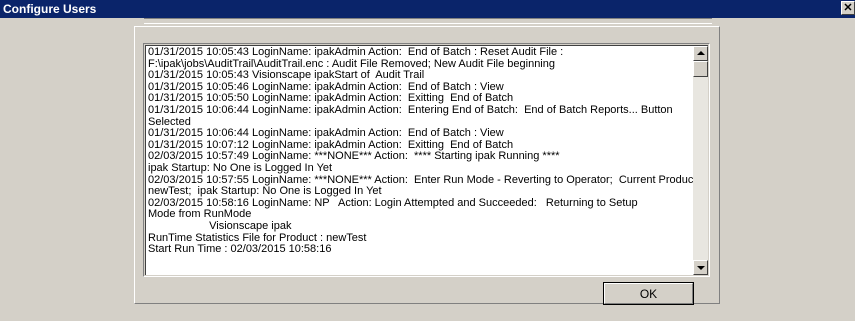 This screenshot has width=855, height=321. I want to click on close-button: ✕, so click(848, 8).